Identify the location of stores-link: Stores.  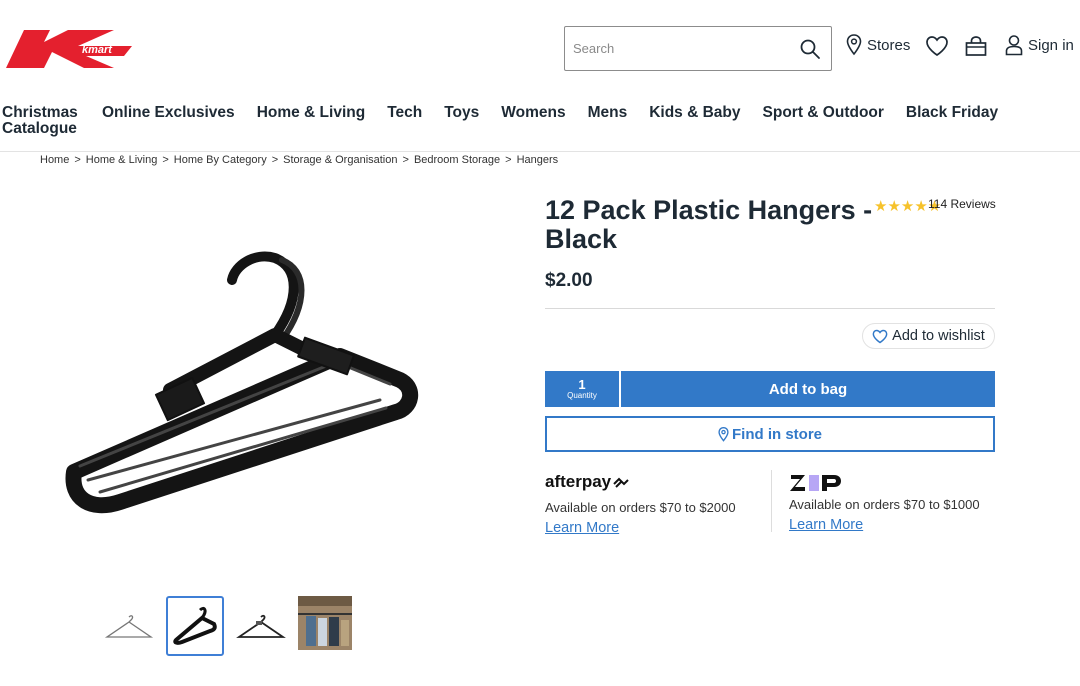
(878, 45).